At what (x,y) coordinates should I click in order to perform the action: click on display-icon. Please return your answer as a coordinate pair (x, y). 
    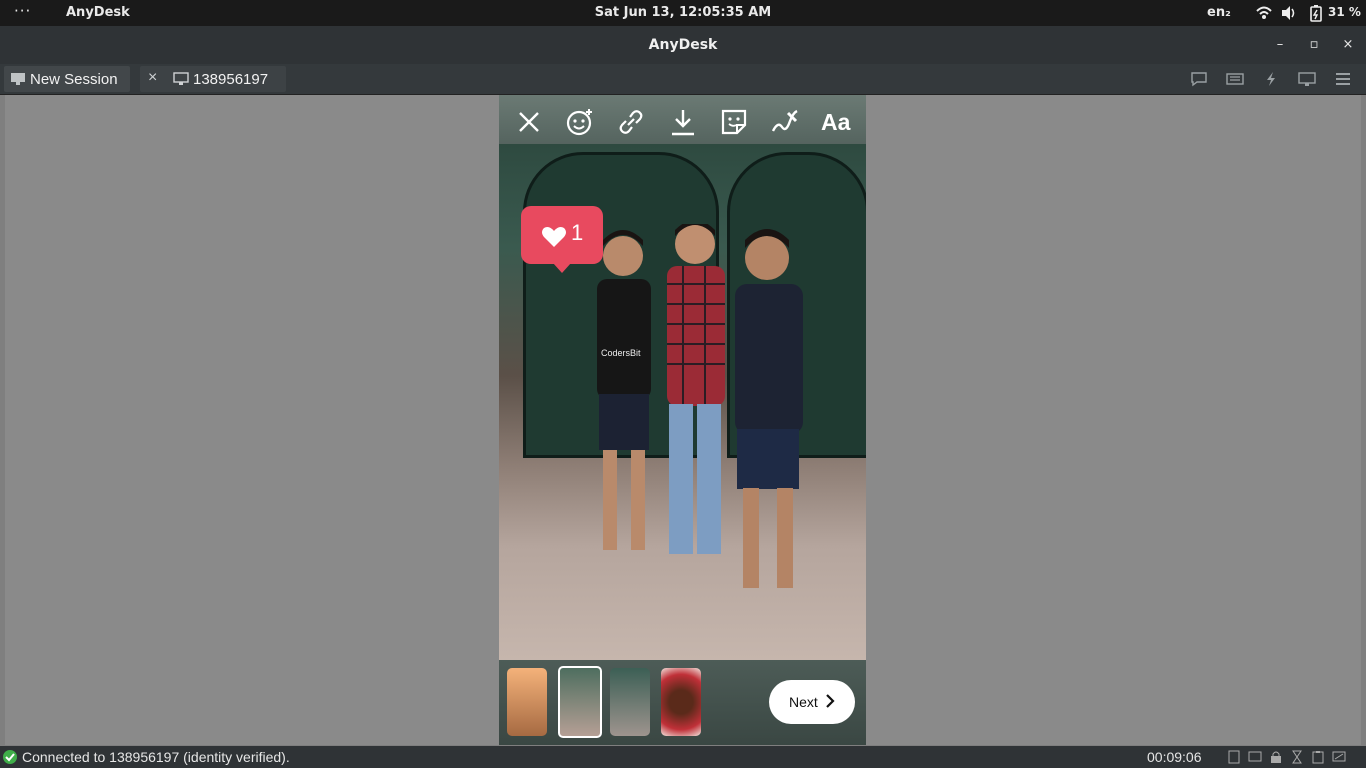
    Looking at the image, I should click on (181, 78).